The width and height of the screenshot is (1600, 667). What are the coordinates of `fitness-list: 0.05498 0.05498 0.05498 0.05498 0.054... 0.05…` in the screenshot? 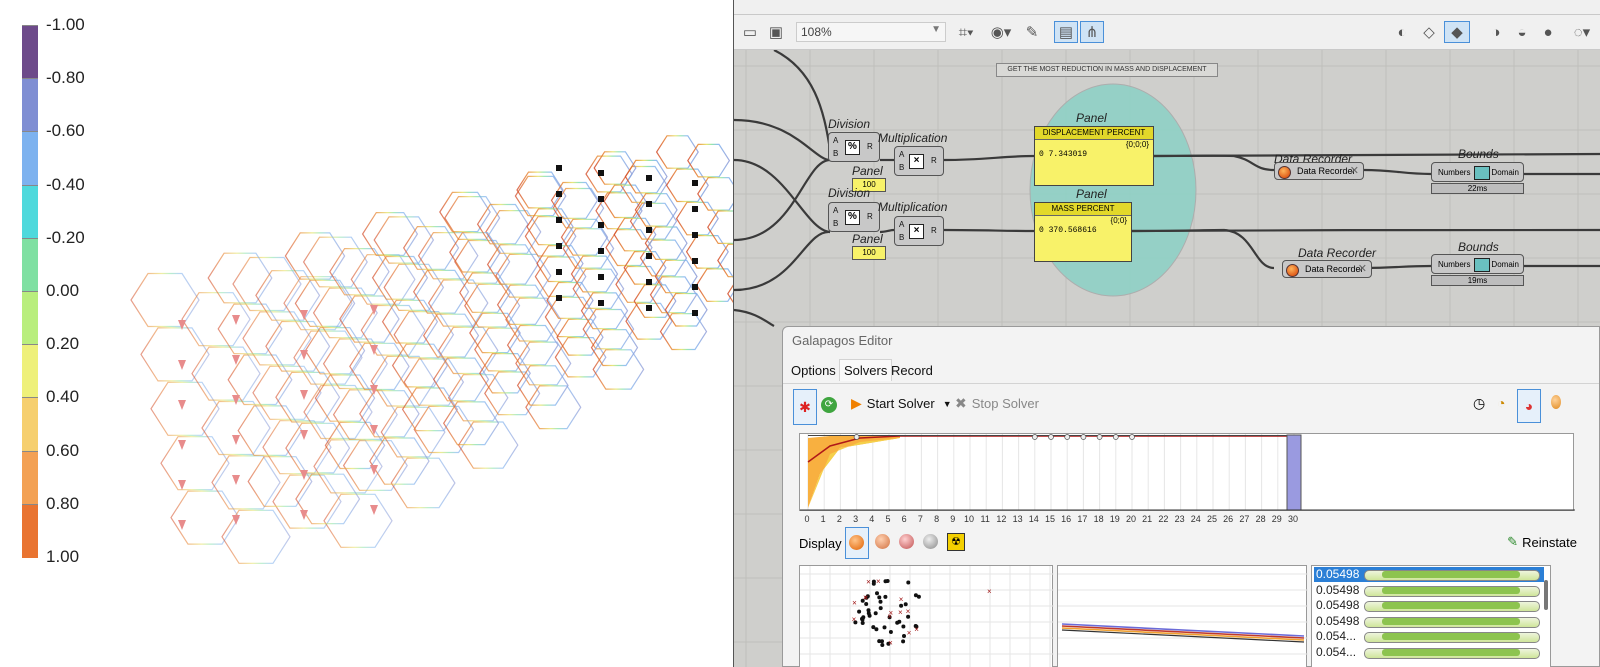 It's located at (1431, 616).